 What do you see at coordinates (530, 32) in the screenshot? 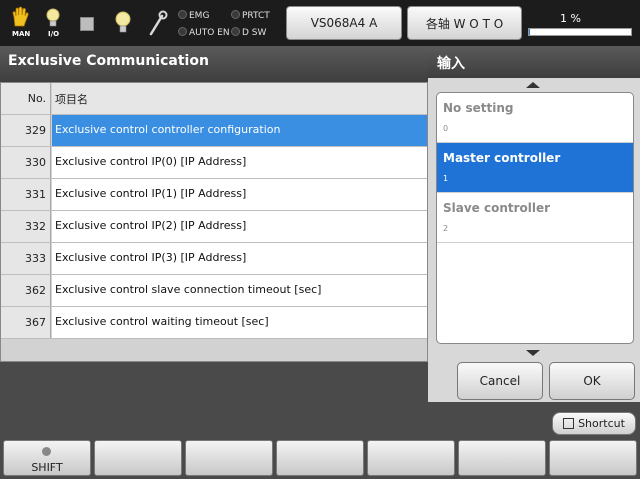
I see `progress-fill` at bounding box center [530, 32].